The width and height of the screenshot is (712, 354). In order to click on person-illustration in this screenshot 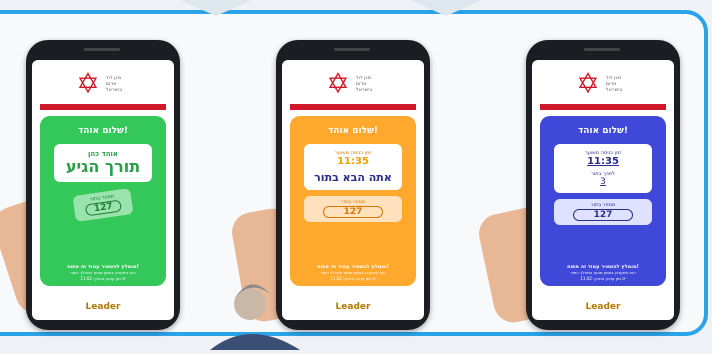, I will do `click(255, 310)`.